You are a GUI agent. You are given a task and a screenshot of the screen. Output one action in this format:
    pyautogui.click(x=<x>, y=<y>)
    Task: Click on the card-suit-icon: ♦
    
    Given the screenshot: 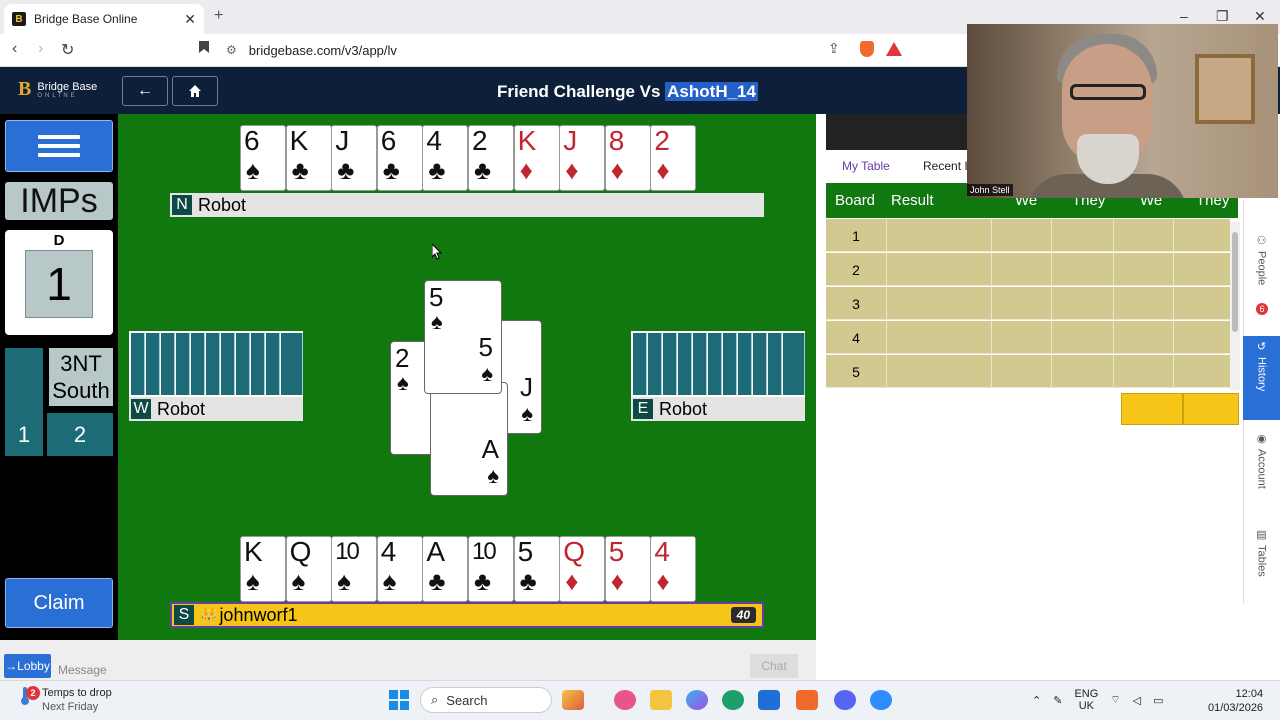 What is the action you would take?
    pyautogui.click(x=572, y=581)
    